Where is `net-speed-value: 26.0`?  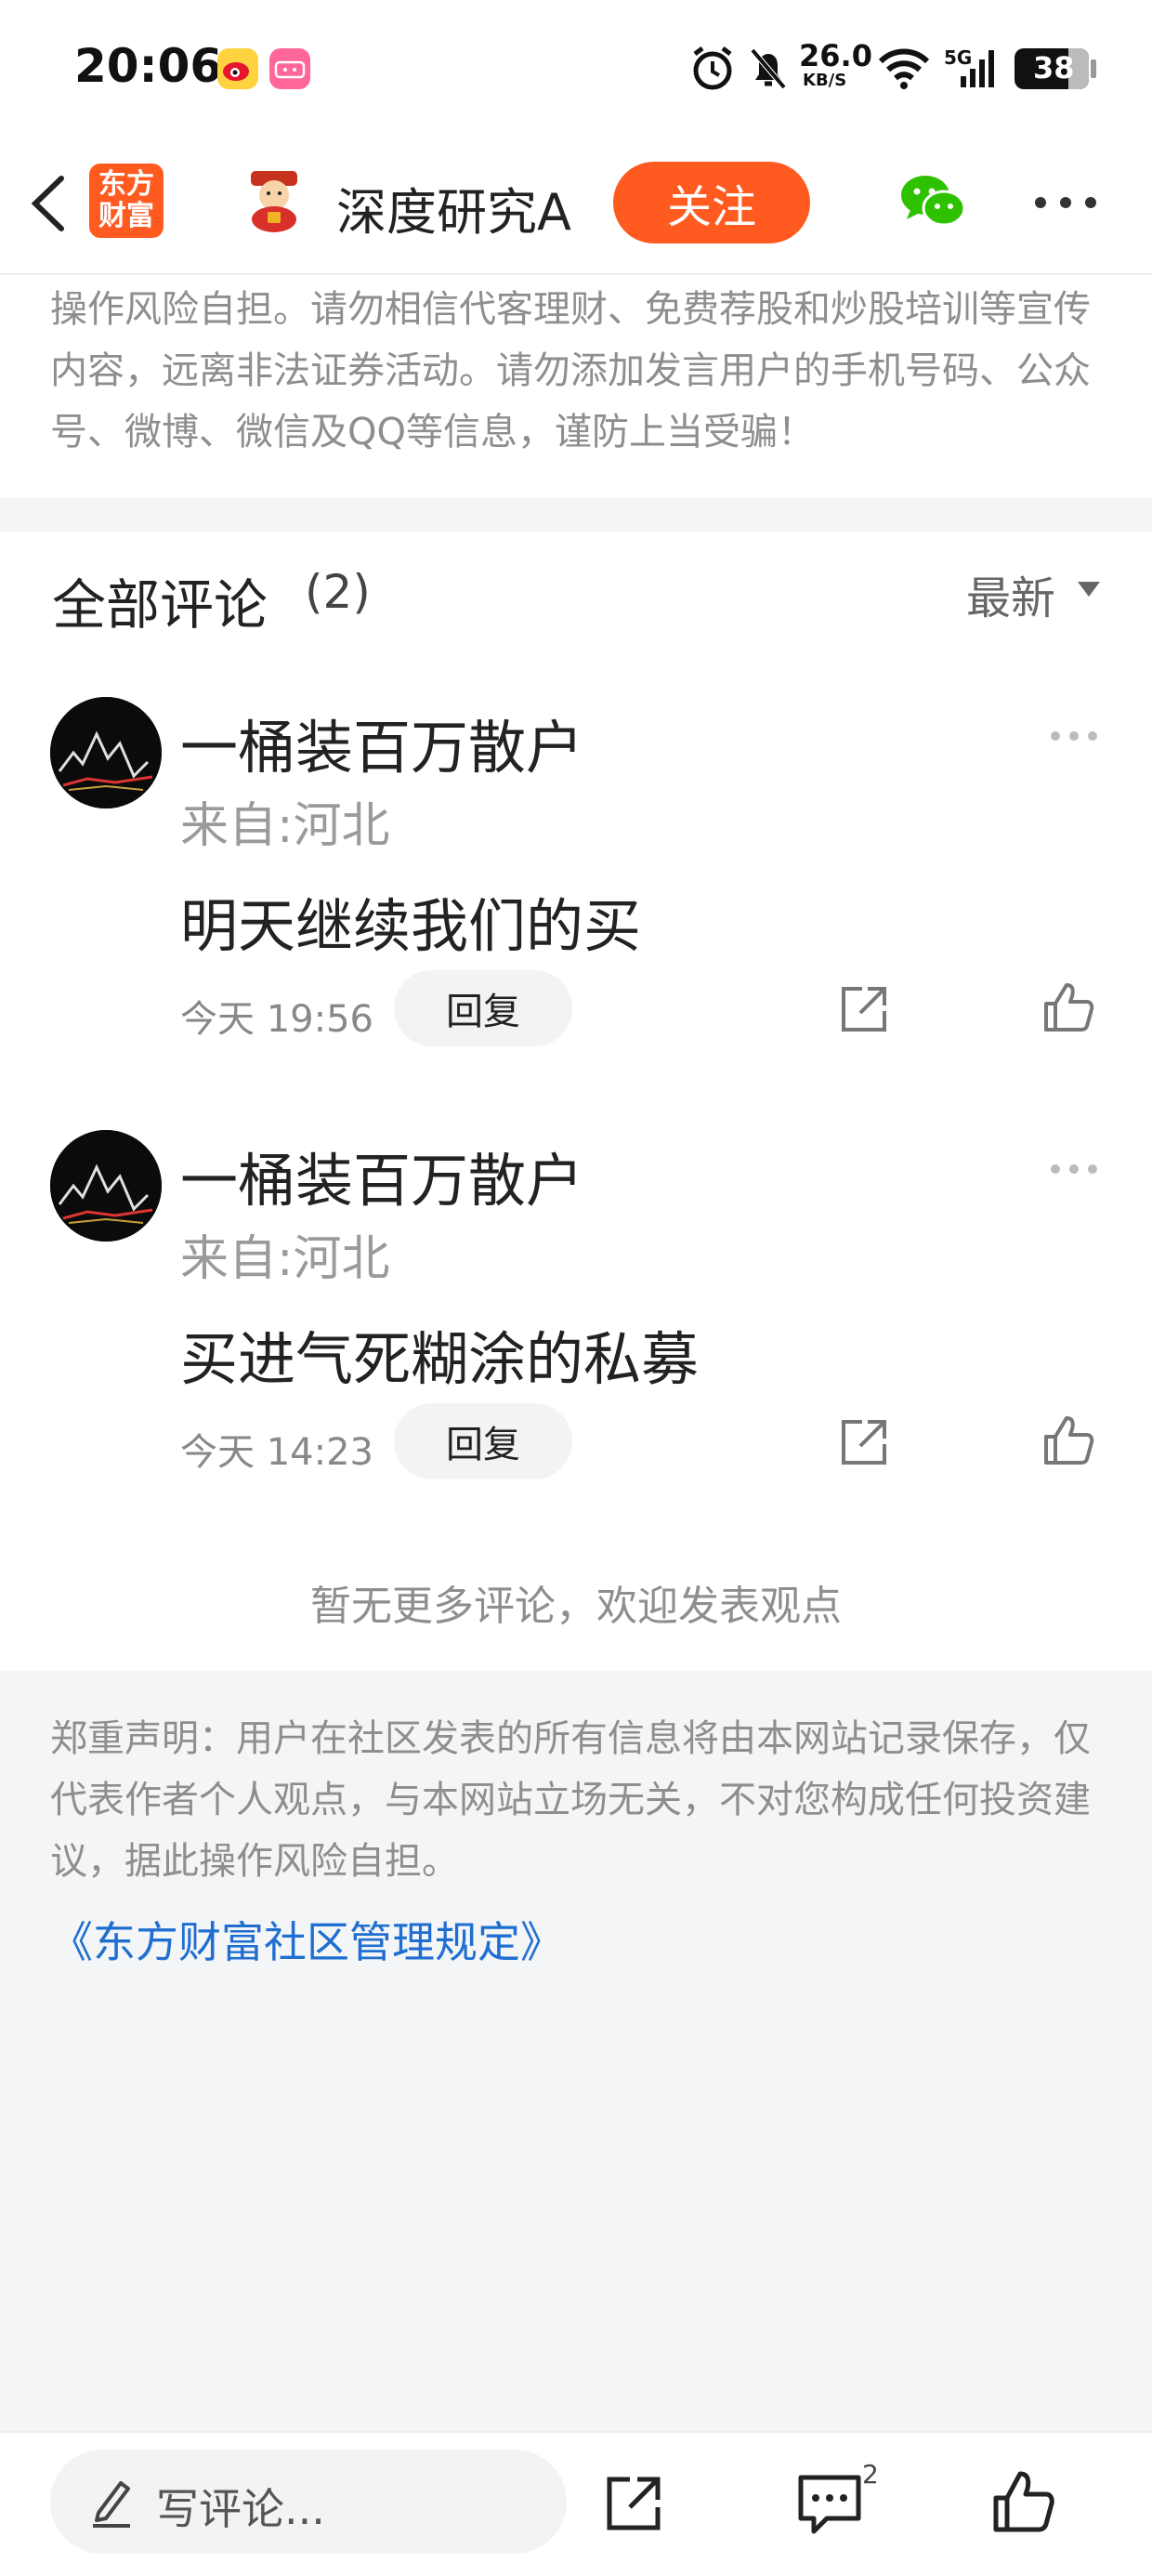 net-speed-value: 26.0 is located at coordinates (835, 55).